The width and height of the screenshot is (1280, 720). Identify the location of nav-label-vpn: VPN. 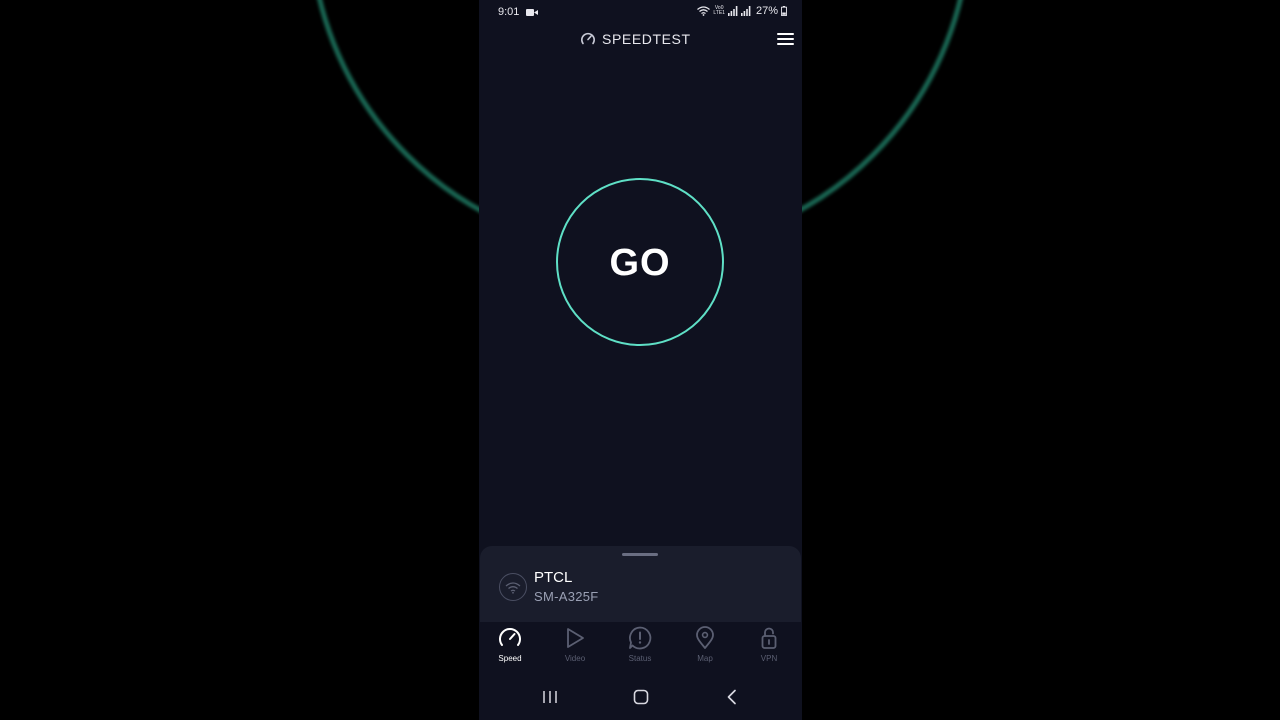
(769, 658).